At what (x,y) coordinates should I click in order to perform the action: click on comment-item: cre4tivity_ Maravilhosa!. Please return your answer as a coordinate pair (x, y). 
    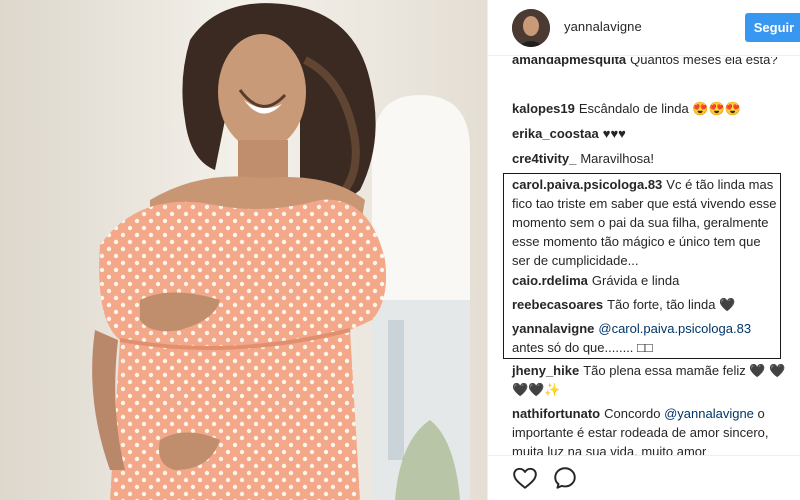
    Looking at the image, I should click on (653, 158).